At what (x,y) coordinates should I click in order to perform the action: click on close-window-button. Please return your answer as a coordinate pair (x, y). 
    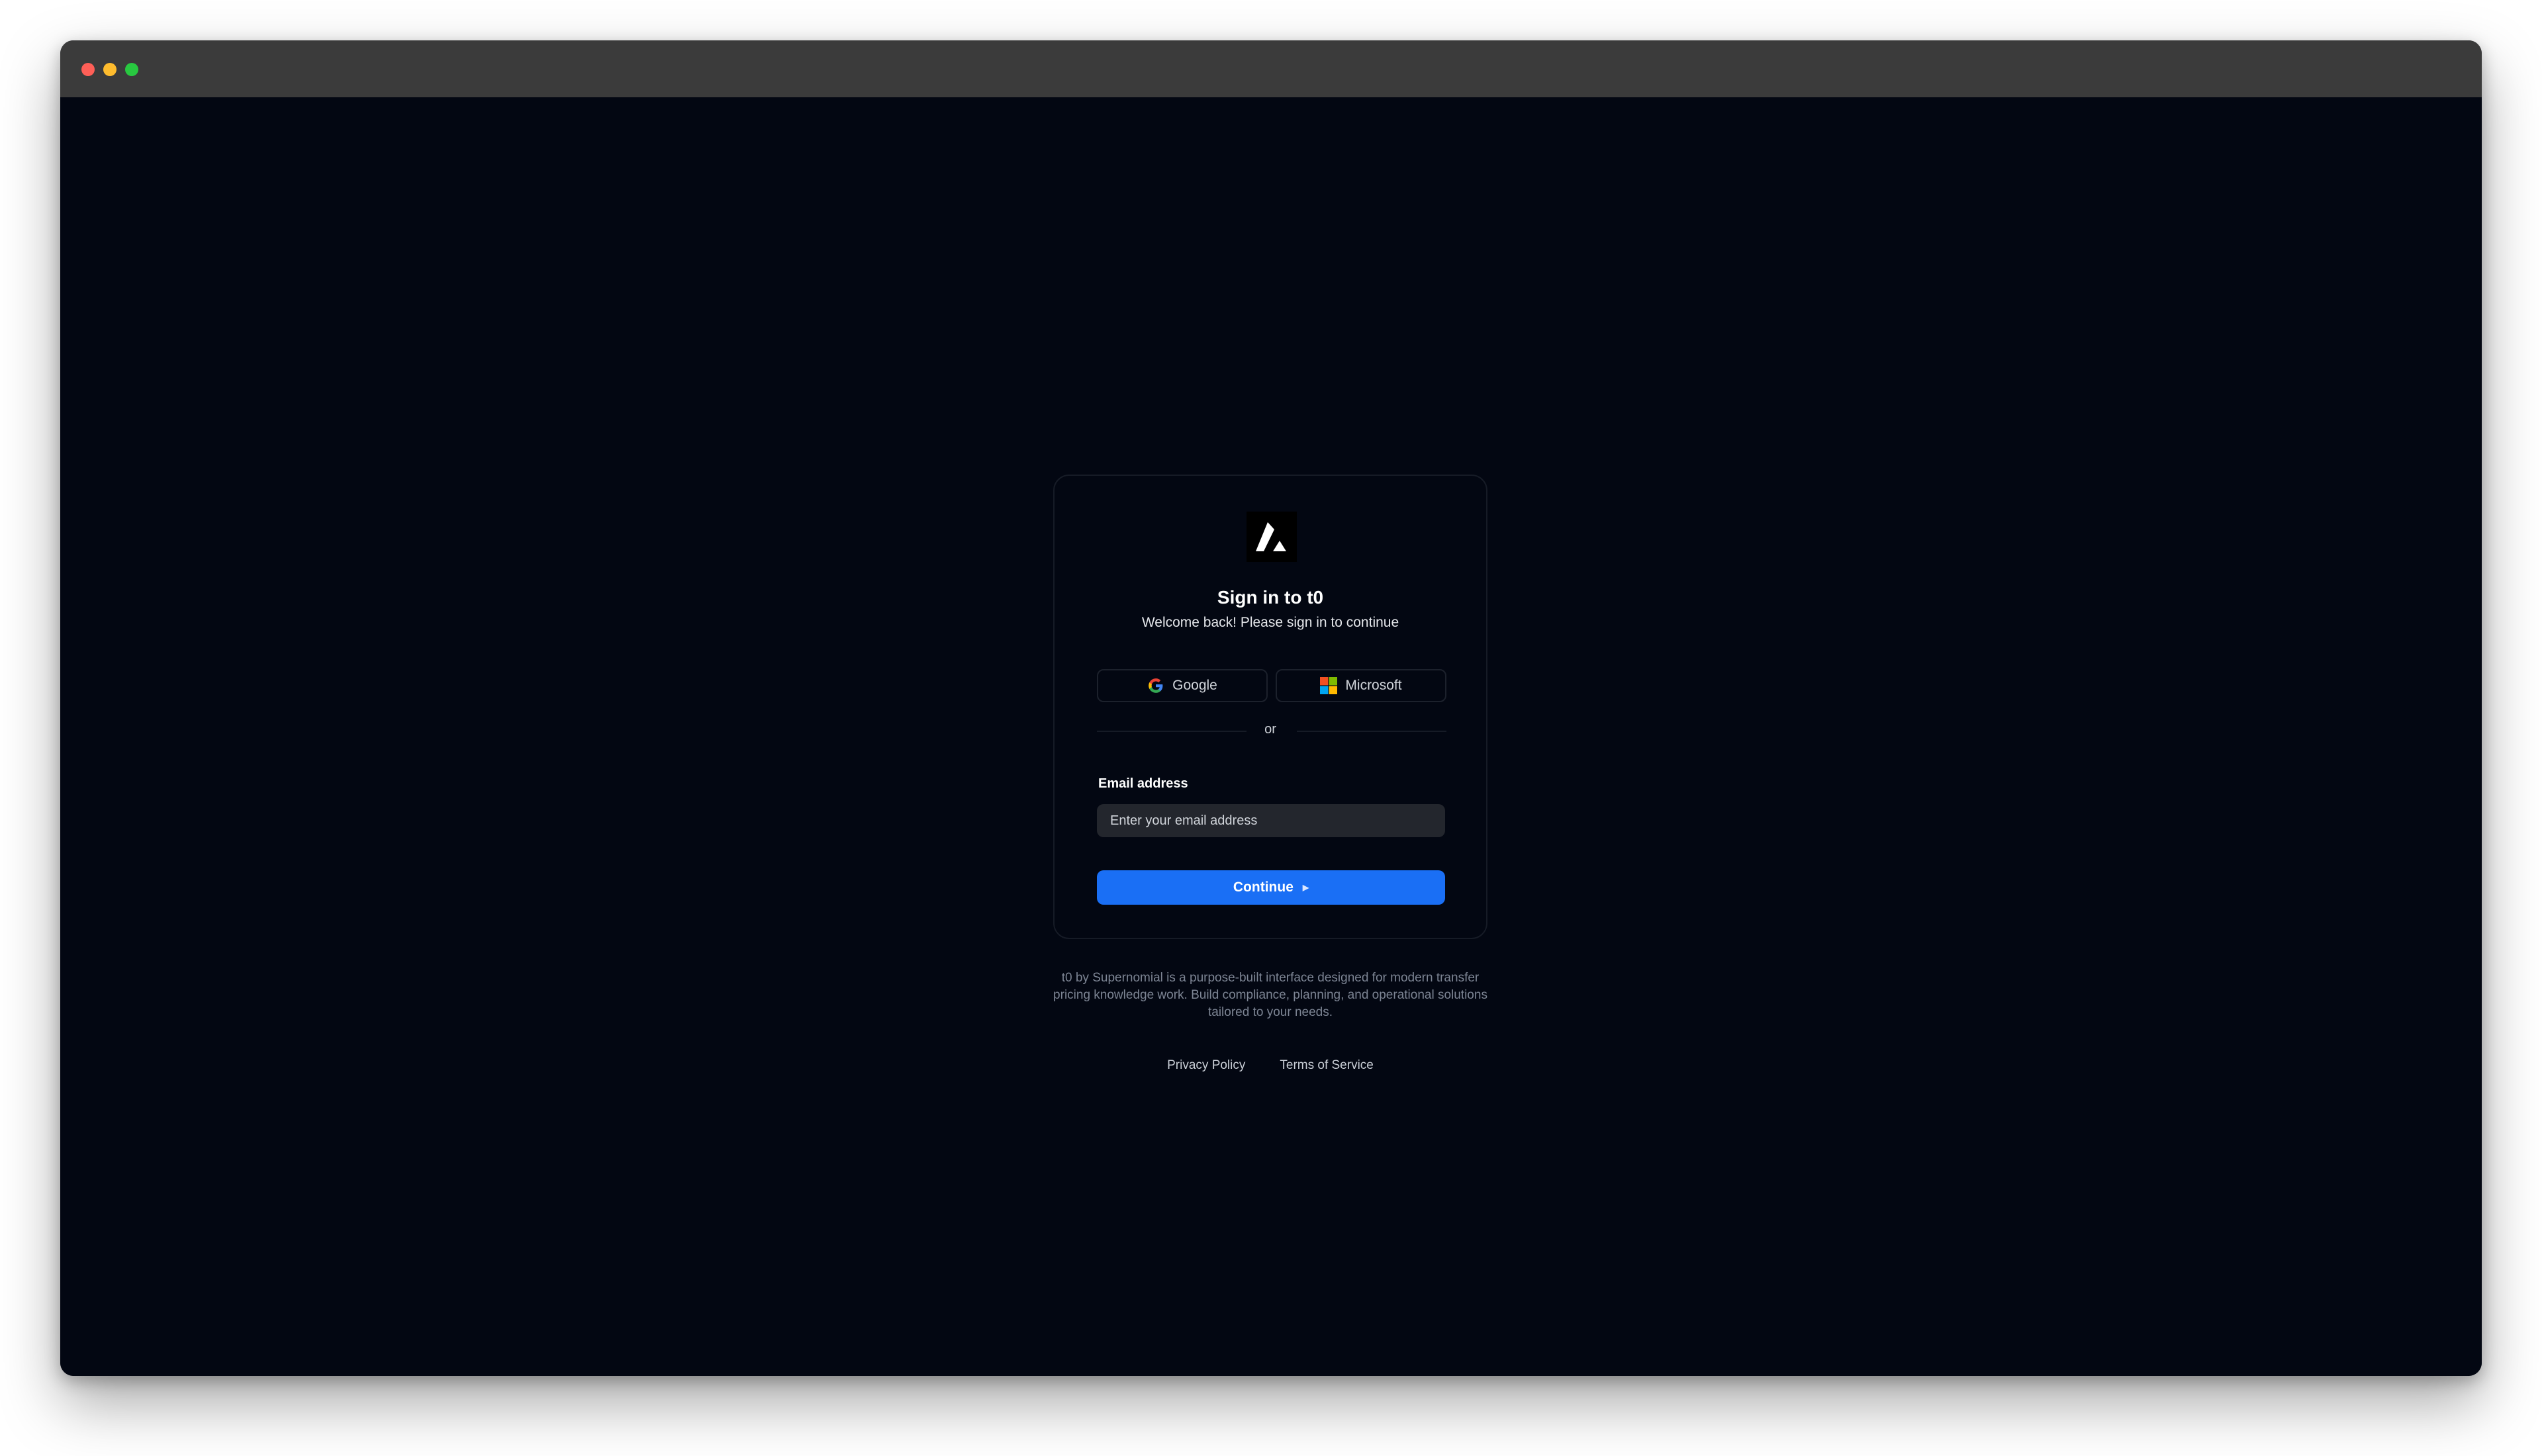
    Looking at the image, I should click on (88, 69).